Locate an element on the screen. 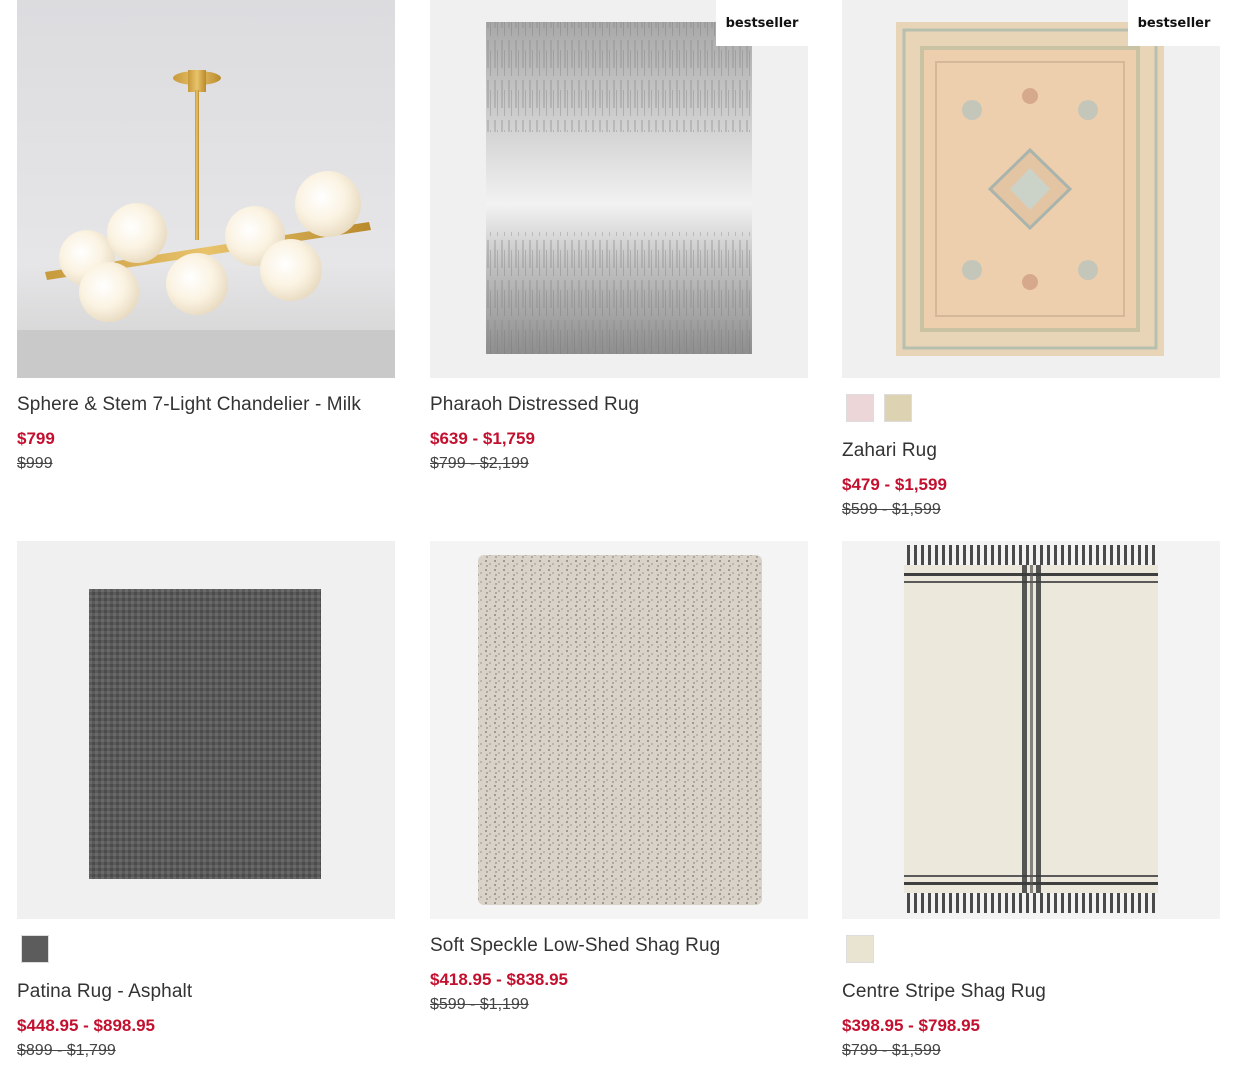  gray-distressed-rug-image is located at coordinates (619, 188).